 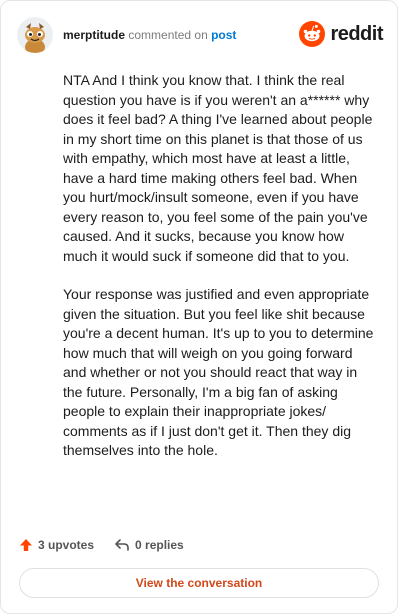 I want to click on reply-button: 0 replies, so click(x=149, y=545).